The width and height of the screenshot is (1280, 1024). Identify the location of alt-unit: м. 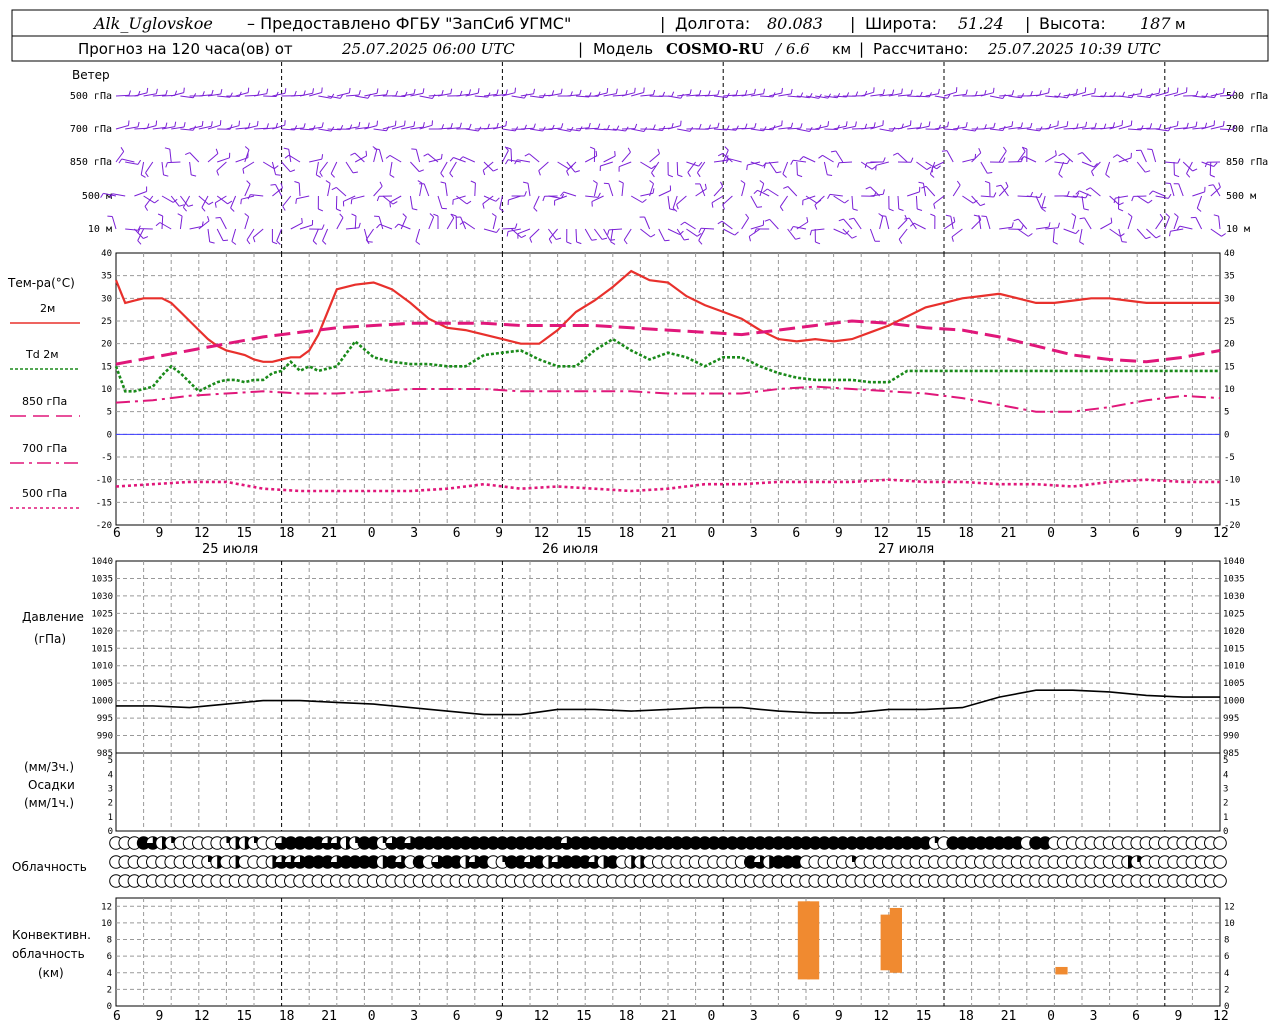
(1180, 25).